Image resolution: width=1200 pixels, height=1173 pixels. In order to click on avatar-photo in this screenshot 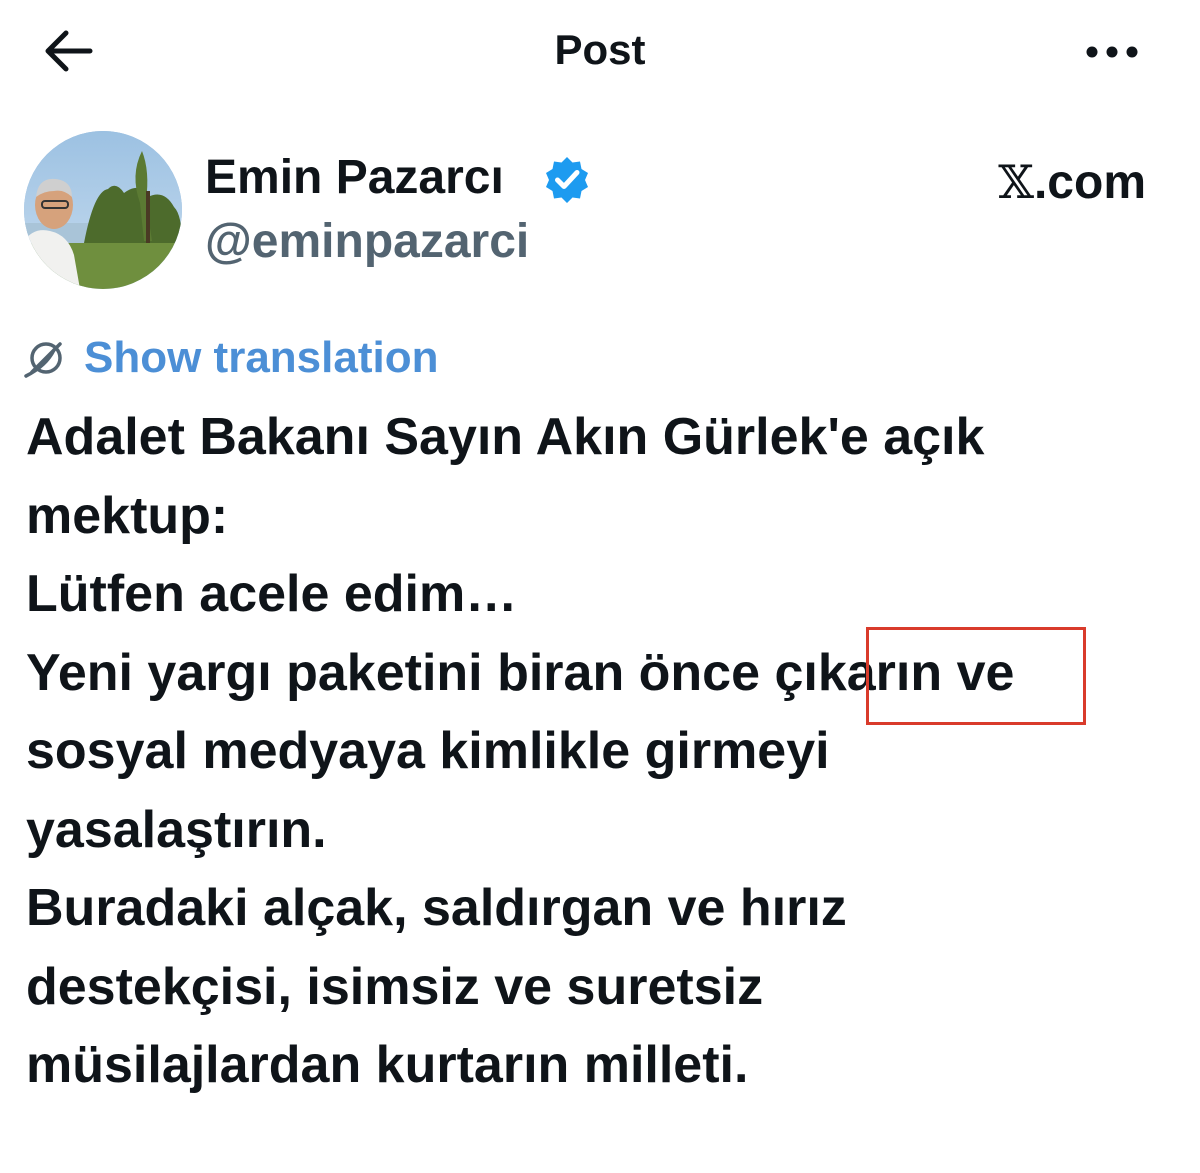, I will do `click(103, 210)`.